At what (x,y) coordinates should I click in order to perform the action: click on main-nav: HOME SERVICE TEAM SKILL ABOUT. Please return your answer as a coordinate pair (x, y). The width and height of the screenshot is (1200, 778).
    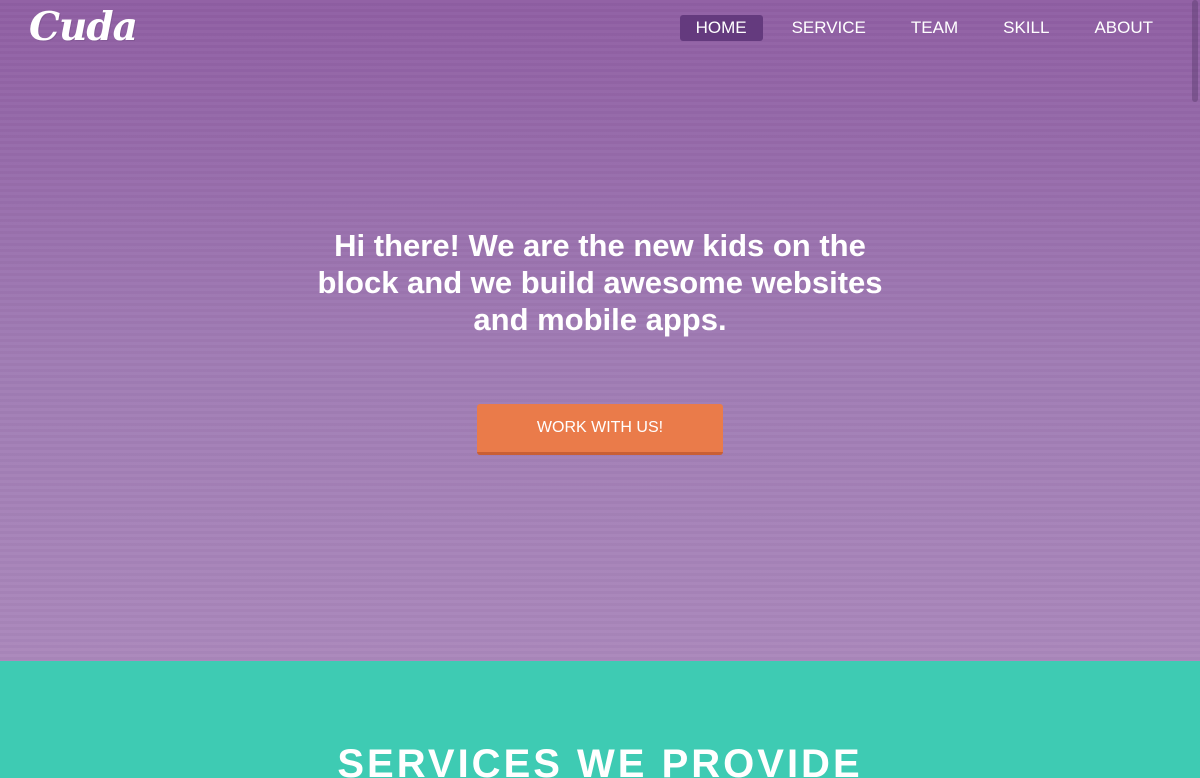
    Looking at the image, I should click on (918, 28).